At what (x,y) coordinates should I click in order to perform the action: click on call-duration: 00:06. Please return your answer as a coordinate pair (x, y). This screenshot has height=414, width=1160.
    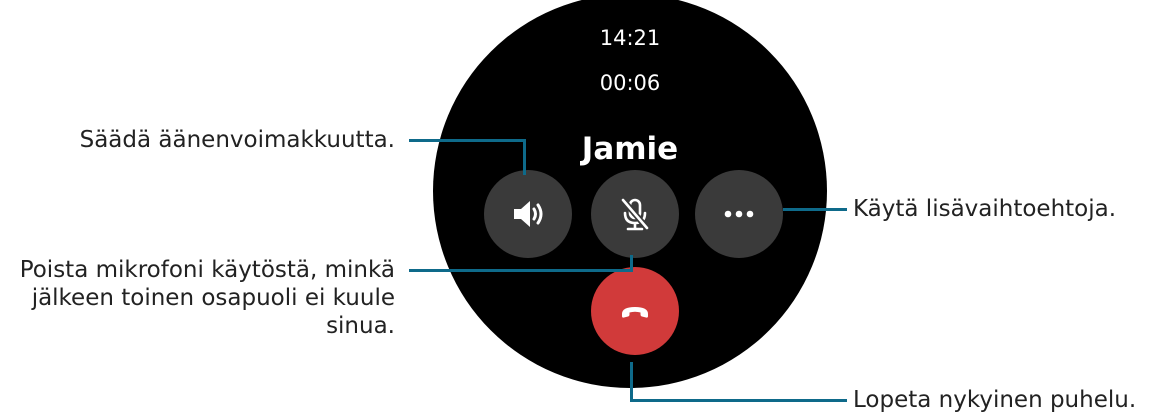
    Looking at the image, I should click on (630, 83).